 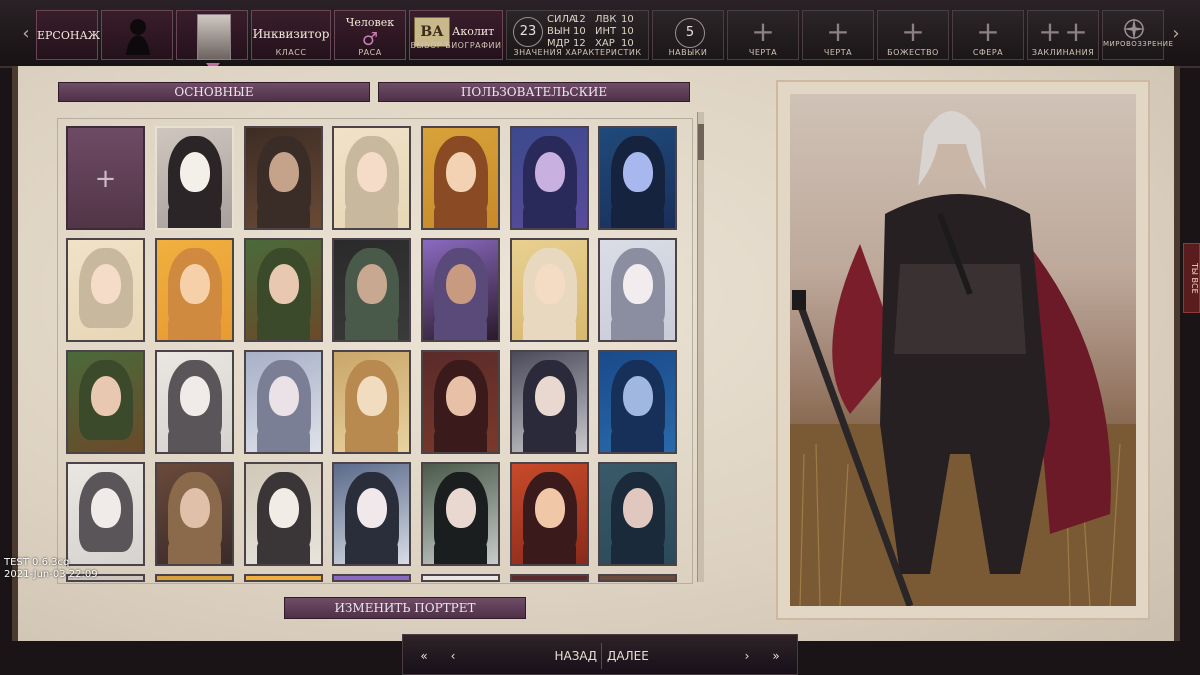 What do you see at coordinates (51, 574) in the screenshot?
I see `version-date: 2021-Jun-03 22:09` at bounding box center [51, 574].